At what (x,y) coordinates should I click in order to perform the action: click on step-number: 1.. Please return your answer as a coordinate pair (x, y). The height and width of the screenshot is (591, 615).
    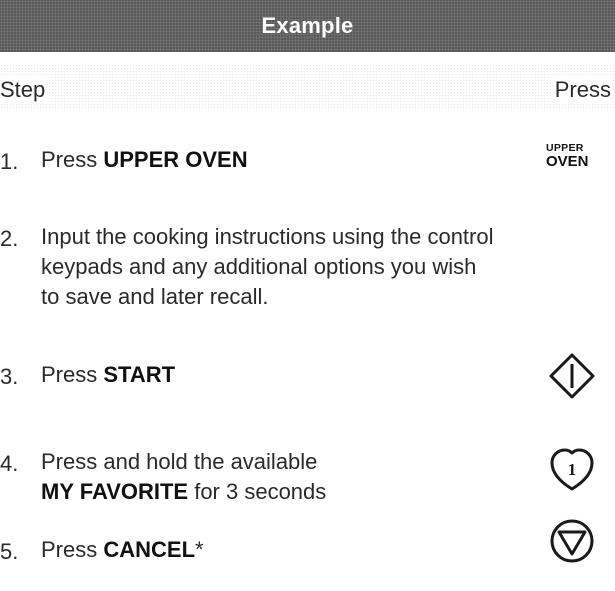
    Looking at the image, I should click on (9, 161).